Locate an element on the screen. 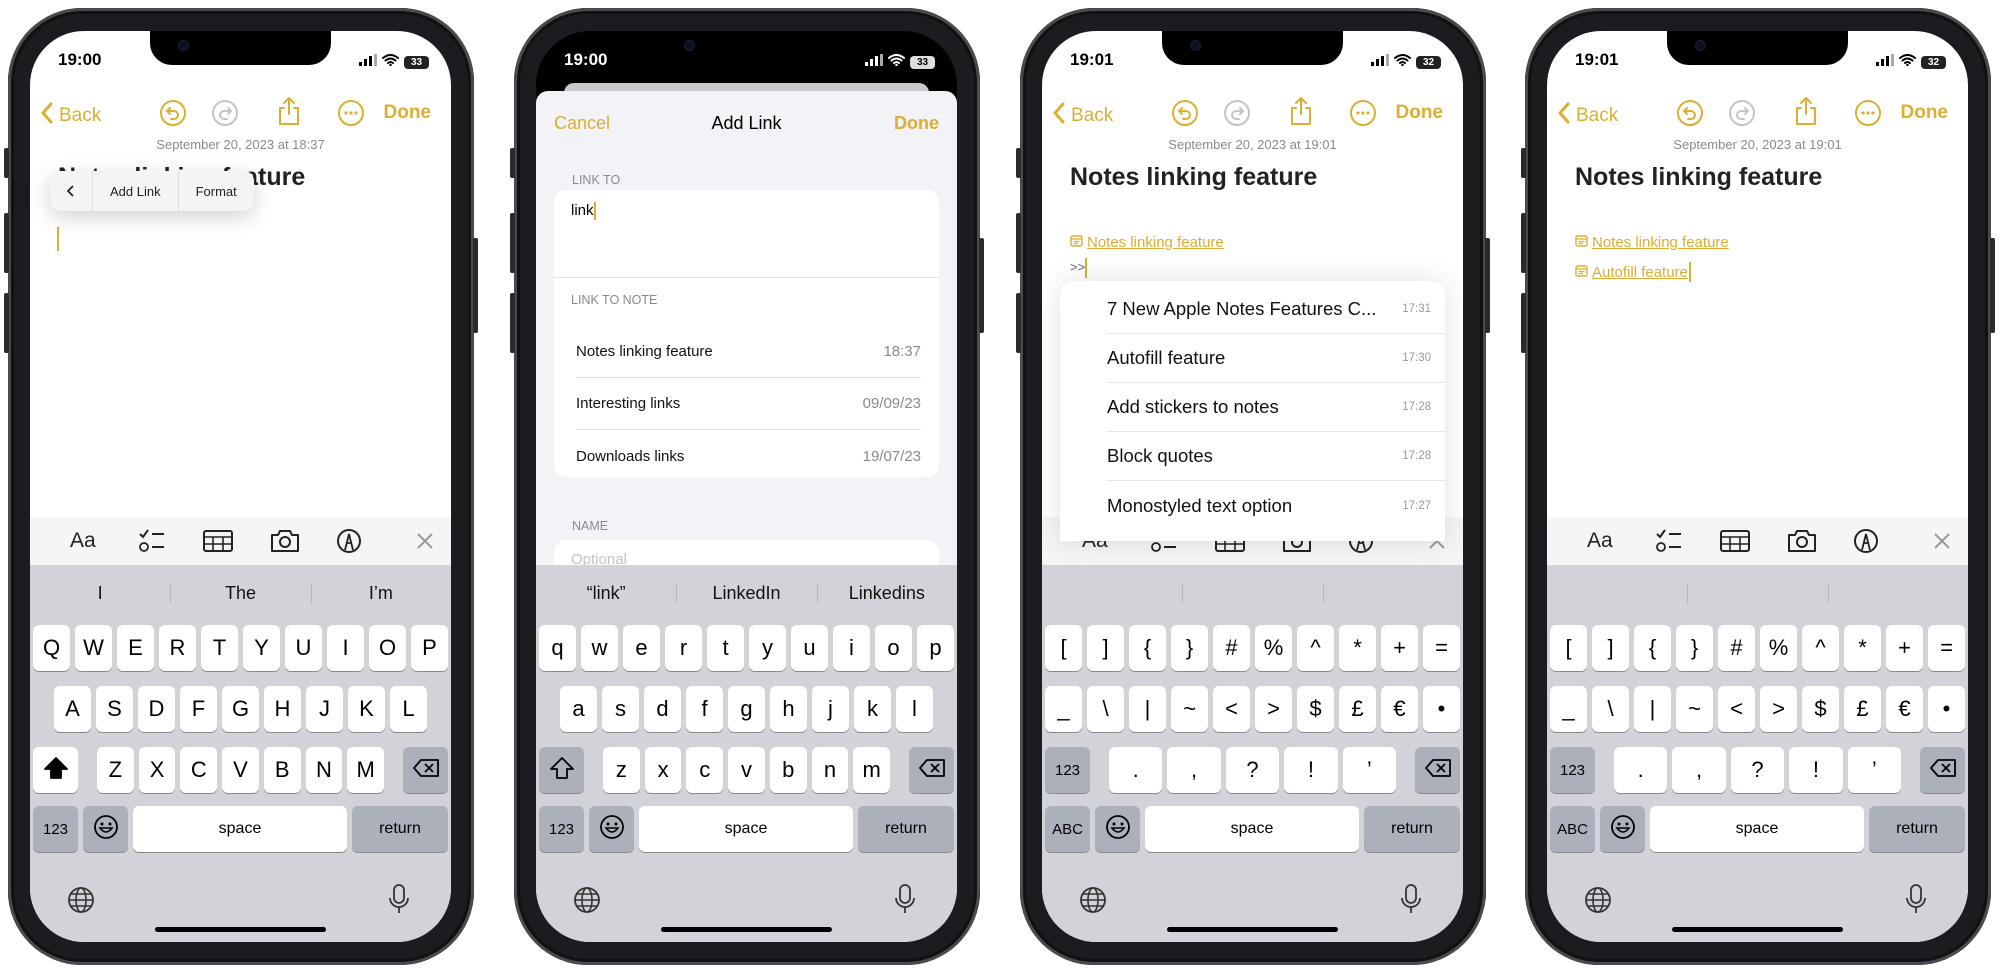 The width and height of the screenshot is (2000, 973). key-3: F is located at coordinates (198, 709).